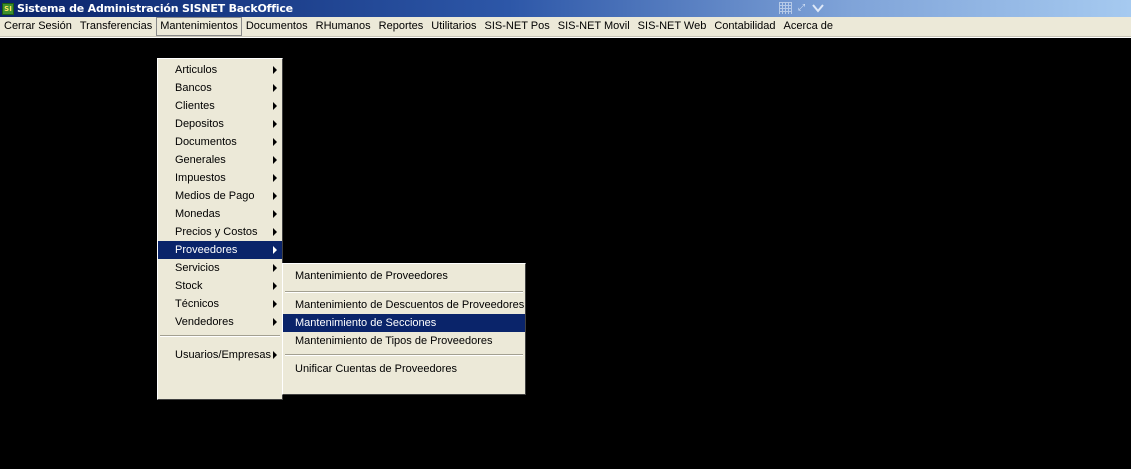  Describe the element at coordinates (200, 178) in the screenshot. I see `menu-item-label: Impuestos` at that location.